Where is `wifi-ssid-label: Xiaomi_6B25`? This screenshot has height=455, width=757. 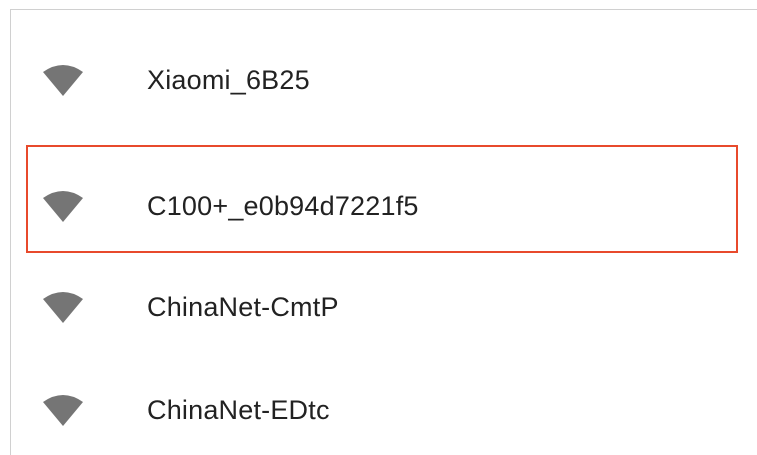 wifi-ssid-label: Xiaomi_6B25 is located at coordinates (228, 79).